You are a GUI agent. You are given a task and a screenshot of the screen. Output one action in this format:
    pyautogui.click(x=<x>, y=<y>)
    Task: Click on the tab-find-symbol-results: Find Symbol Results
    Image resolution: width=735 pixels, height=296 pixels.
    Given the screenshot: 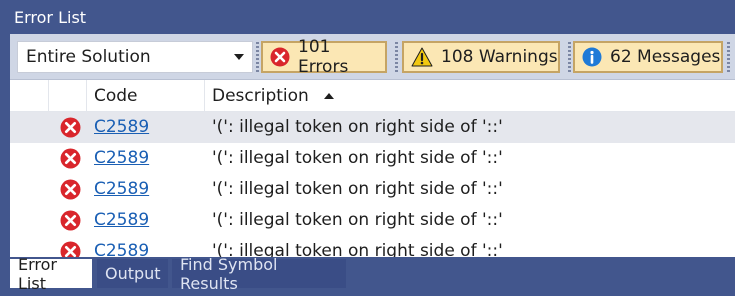 What is the action you would take?
    pyautogui.click(x=259, y=274)
    